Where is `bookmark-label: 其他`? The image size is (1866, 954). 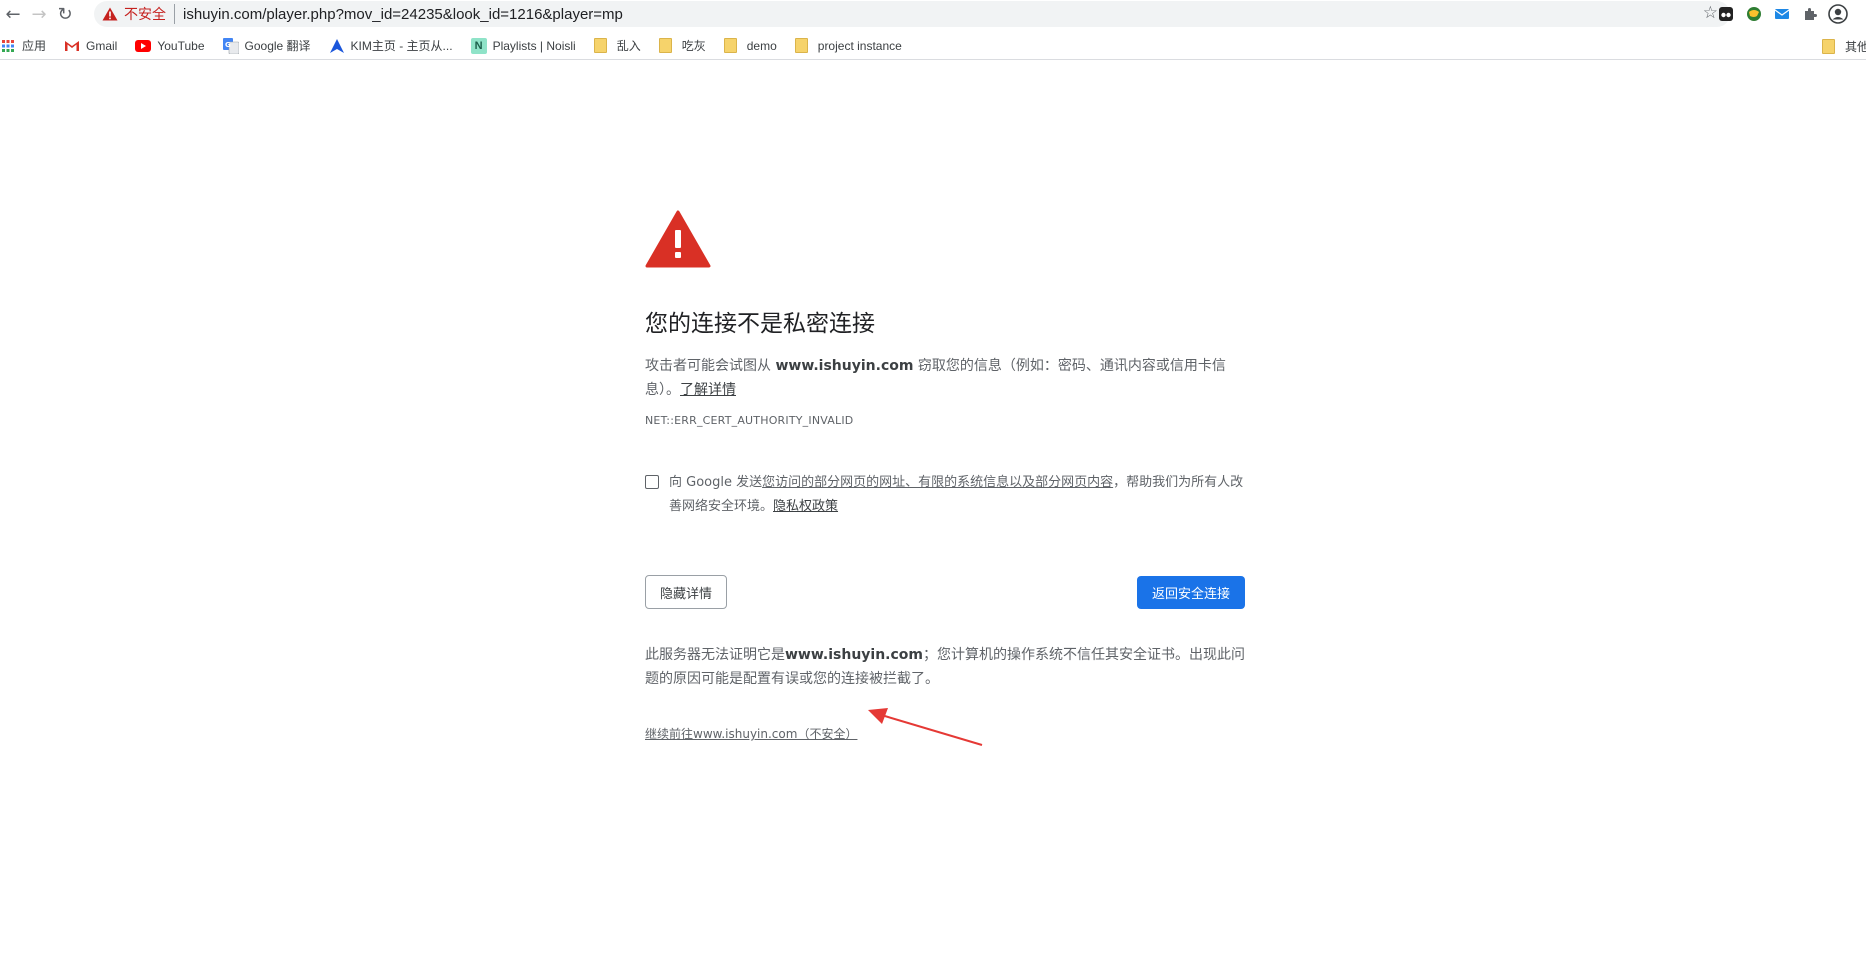 bookmark-label: 其他 is located at coordinates (1855, 46).